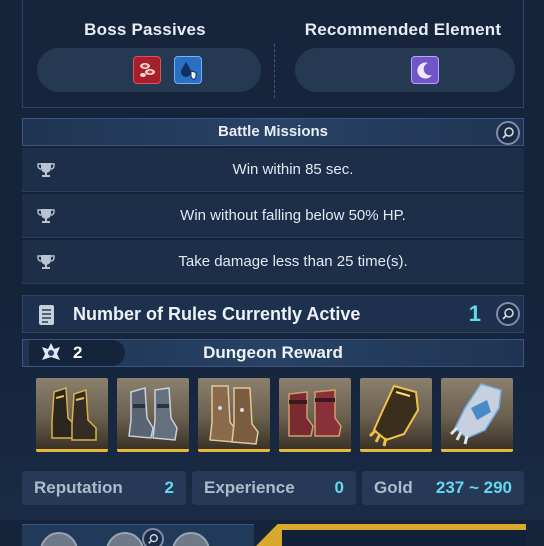 The image size is (544, 546). What do you see at coordinates (477, 415) in the screenshot?
I see `reward-item-gauntlet-silver-blue` at bounding box center [477, 415].